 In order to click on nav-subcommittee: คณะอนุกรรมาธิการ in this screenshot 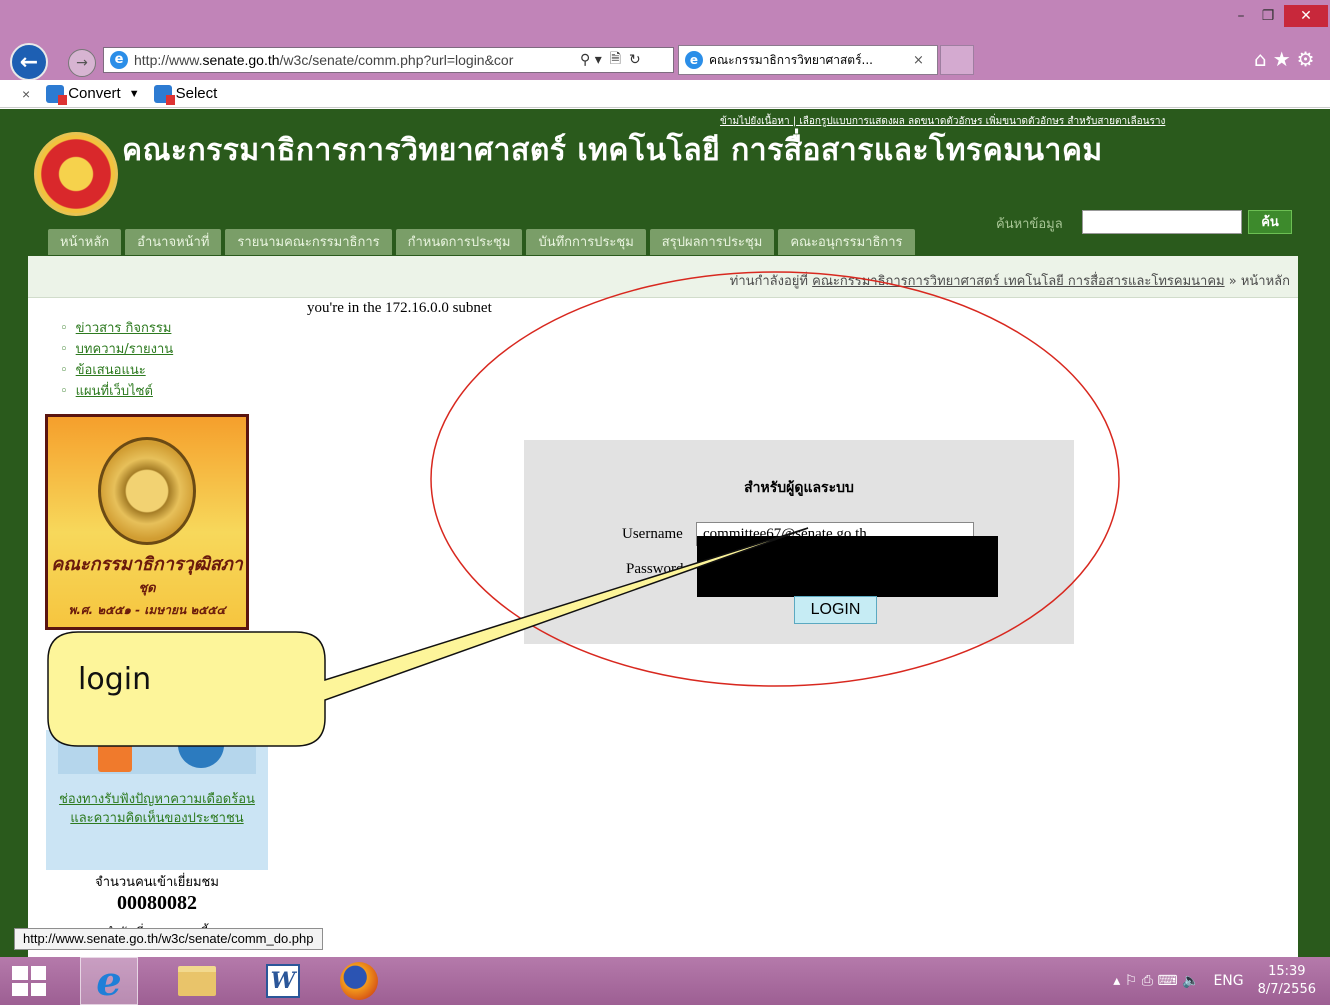, I will do `click(846, 242)`.